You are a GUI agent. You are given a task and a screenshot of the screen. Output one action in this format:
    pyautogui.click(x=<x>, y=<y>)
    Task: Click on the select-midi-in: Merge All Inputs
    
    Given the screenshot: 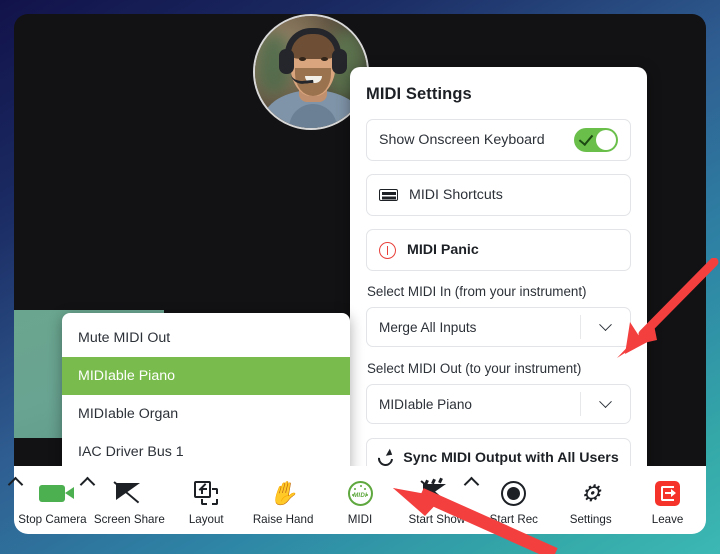 What is the action you would take?
    pyautogui.click(x=498, y=327)
    